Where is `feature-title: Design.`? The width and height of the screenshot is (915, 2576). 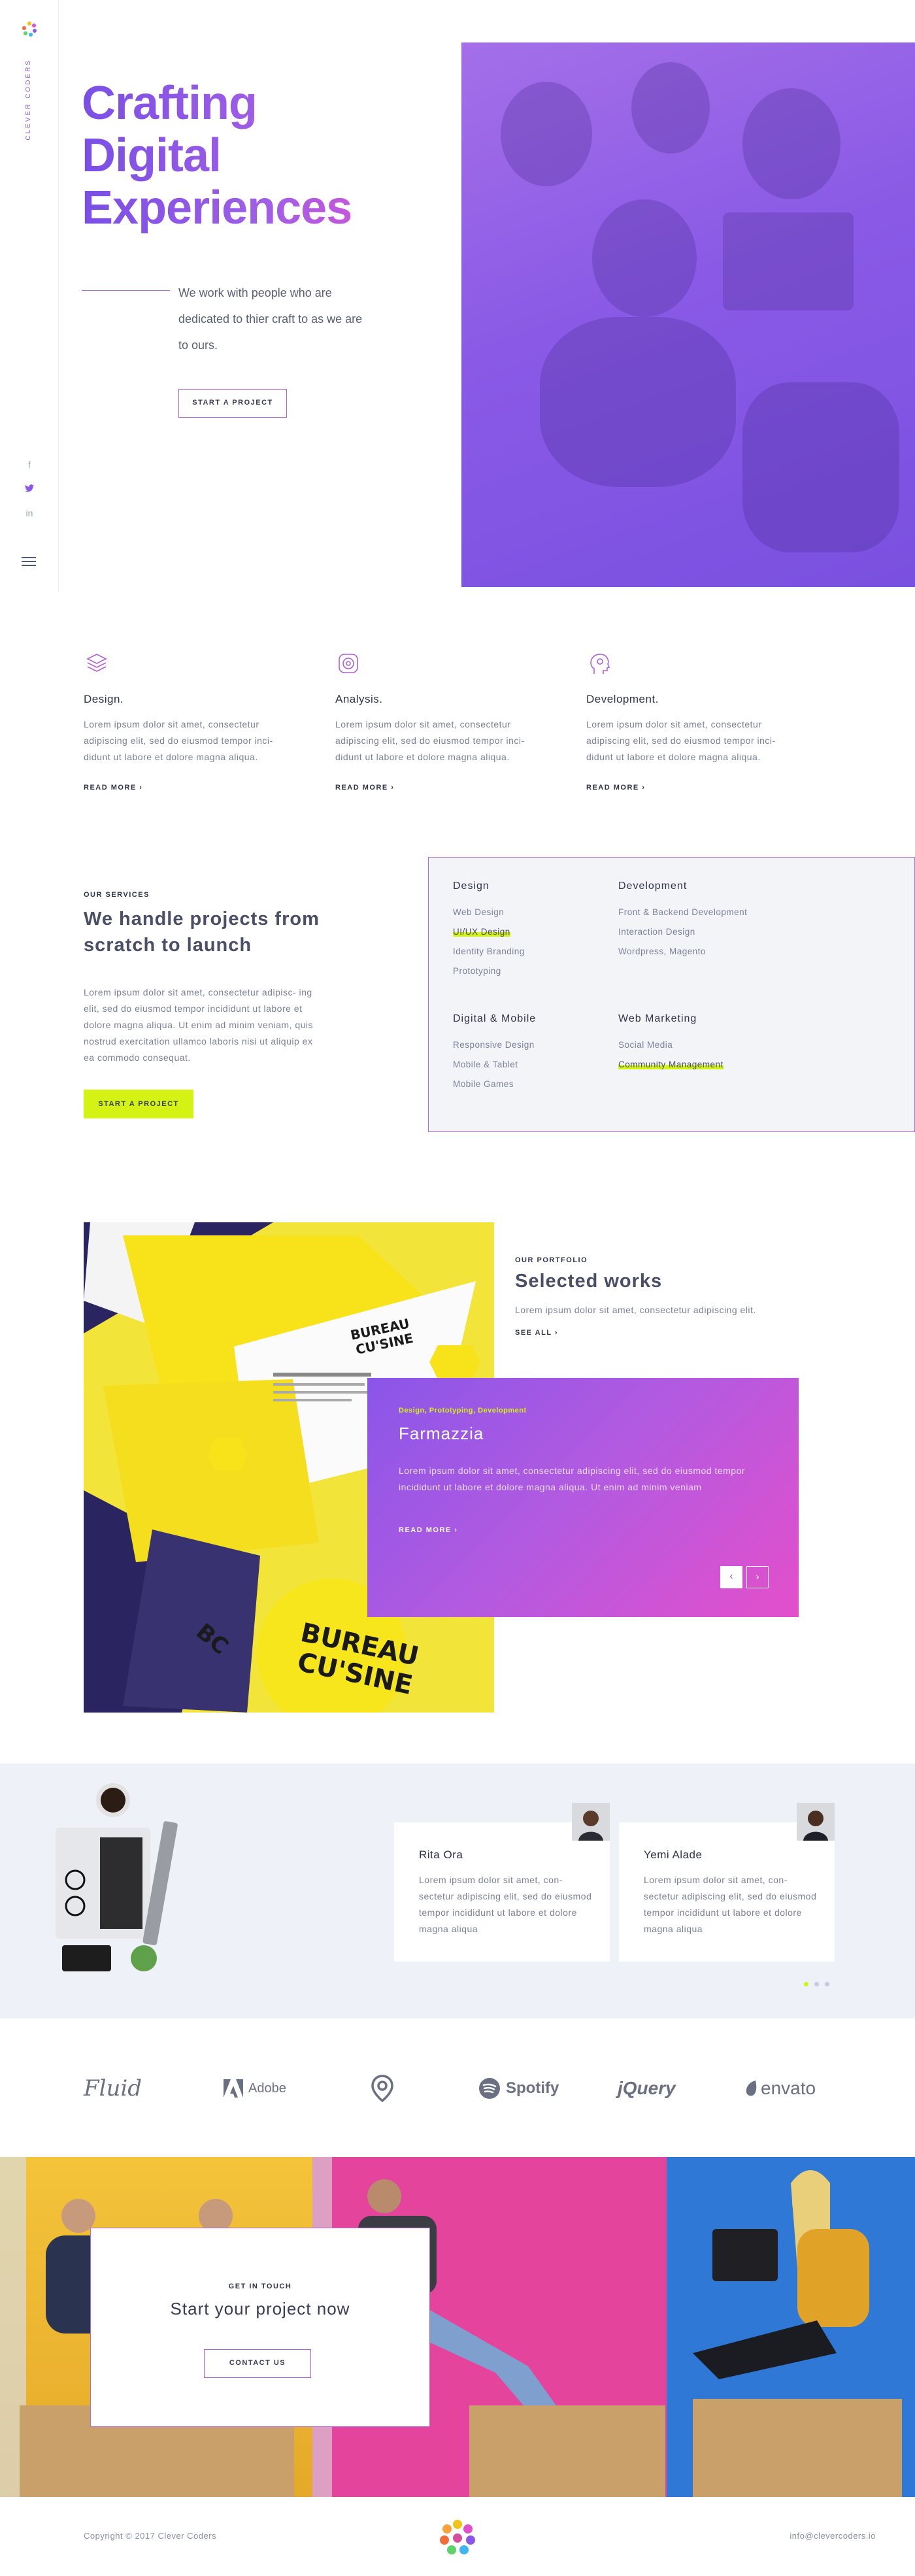
feature-title: Design. is located at coordinates (104, 699).